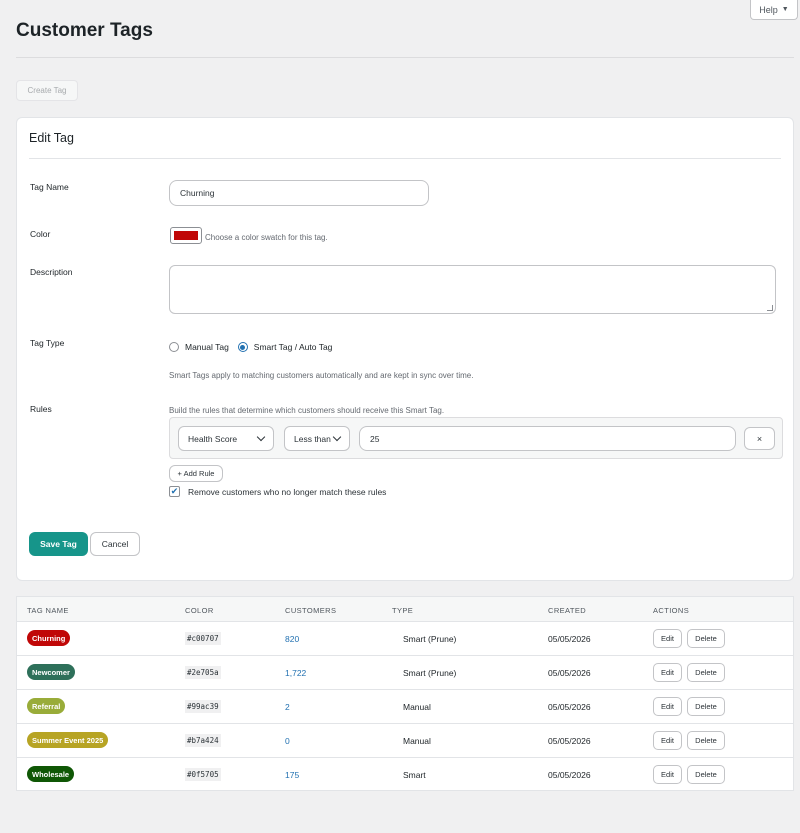 Image resolution: width=800 pixels, height=833 pixels. Describe the element at coordinates (213, 438) in the screenshot. I see `rule-field-value: Health Score` at that location.